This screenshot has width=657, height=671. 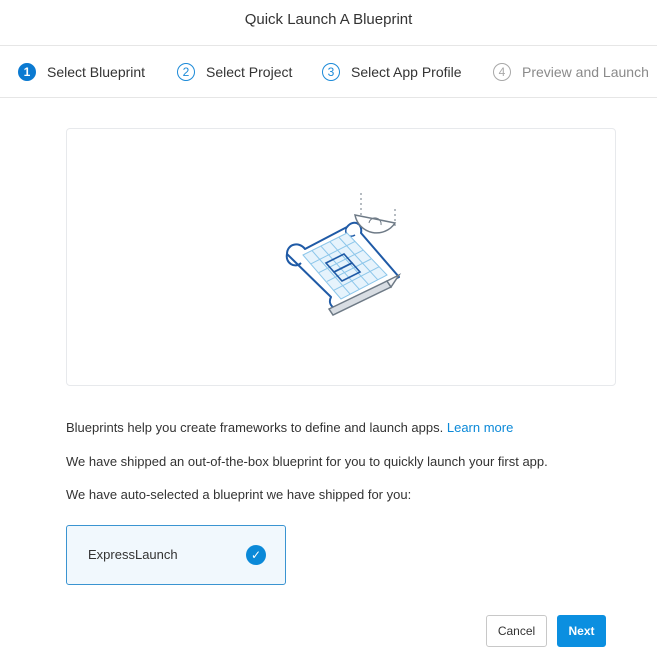 What do you see at coordinates (186, 72) in the screenshot?
I see `step-number-badge: 2` at bounding box center [186, 72].